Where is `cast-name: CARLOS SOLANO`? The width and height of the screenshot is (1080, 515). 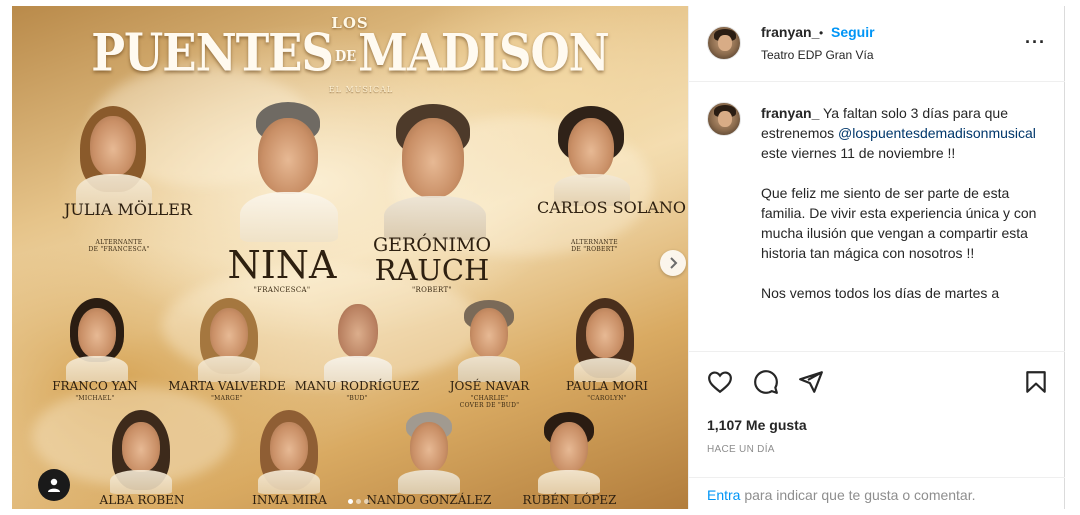 cast-name: CARLOS SOLANO is located at coordinates (612, 207).